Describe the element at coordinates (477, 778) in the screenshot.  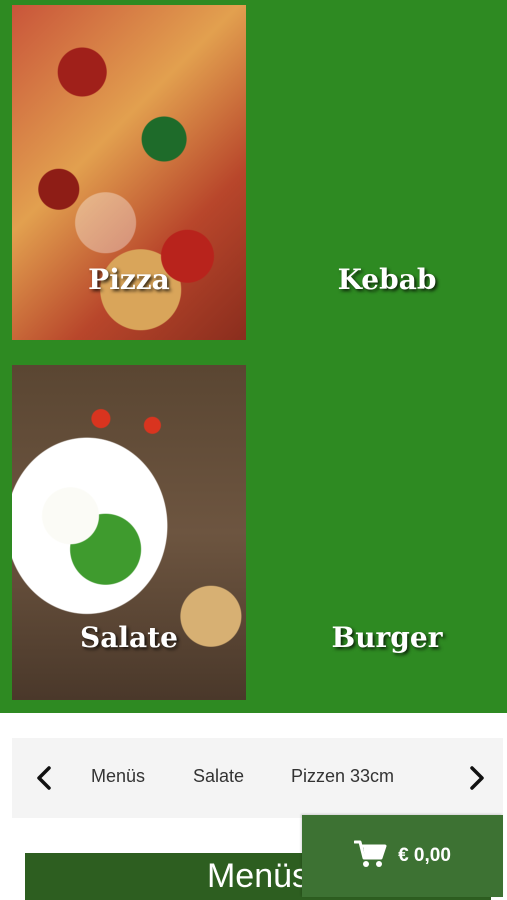
I see `chevron-right-icon` at that location.